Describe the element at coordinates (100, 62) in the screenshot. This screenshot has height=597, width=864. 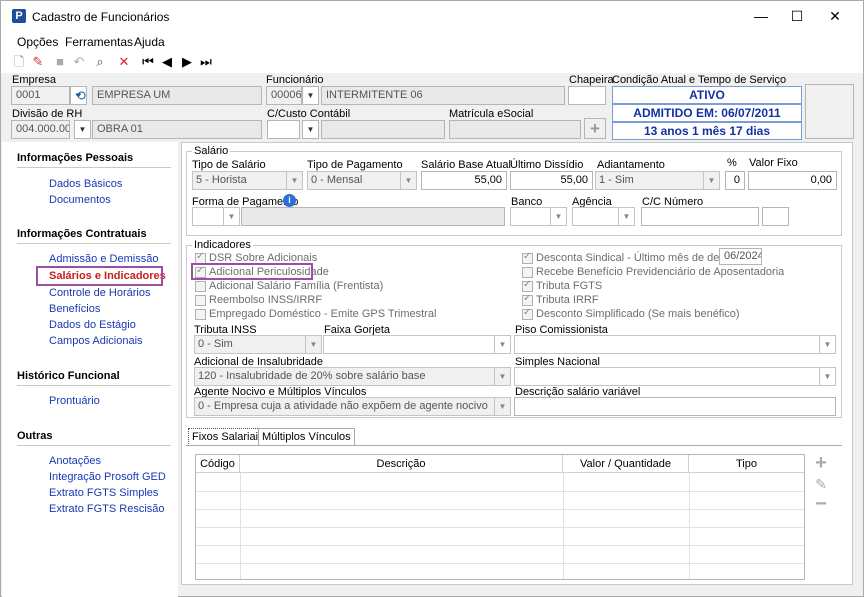
I see `search-icon: ⌕` at that location.